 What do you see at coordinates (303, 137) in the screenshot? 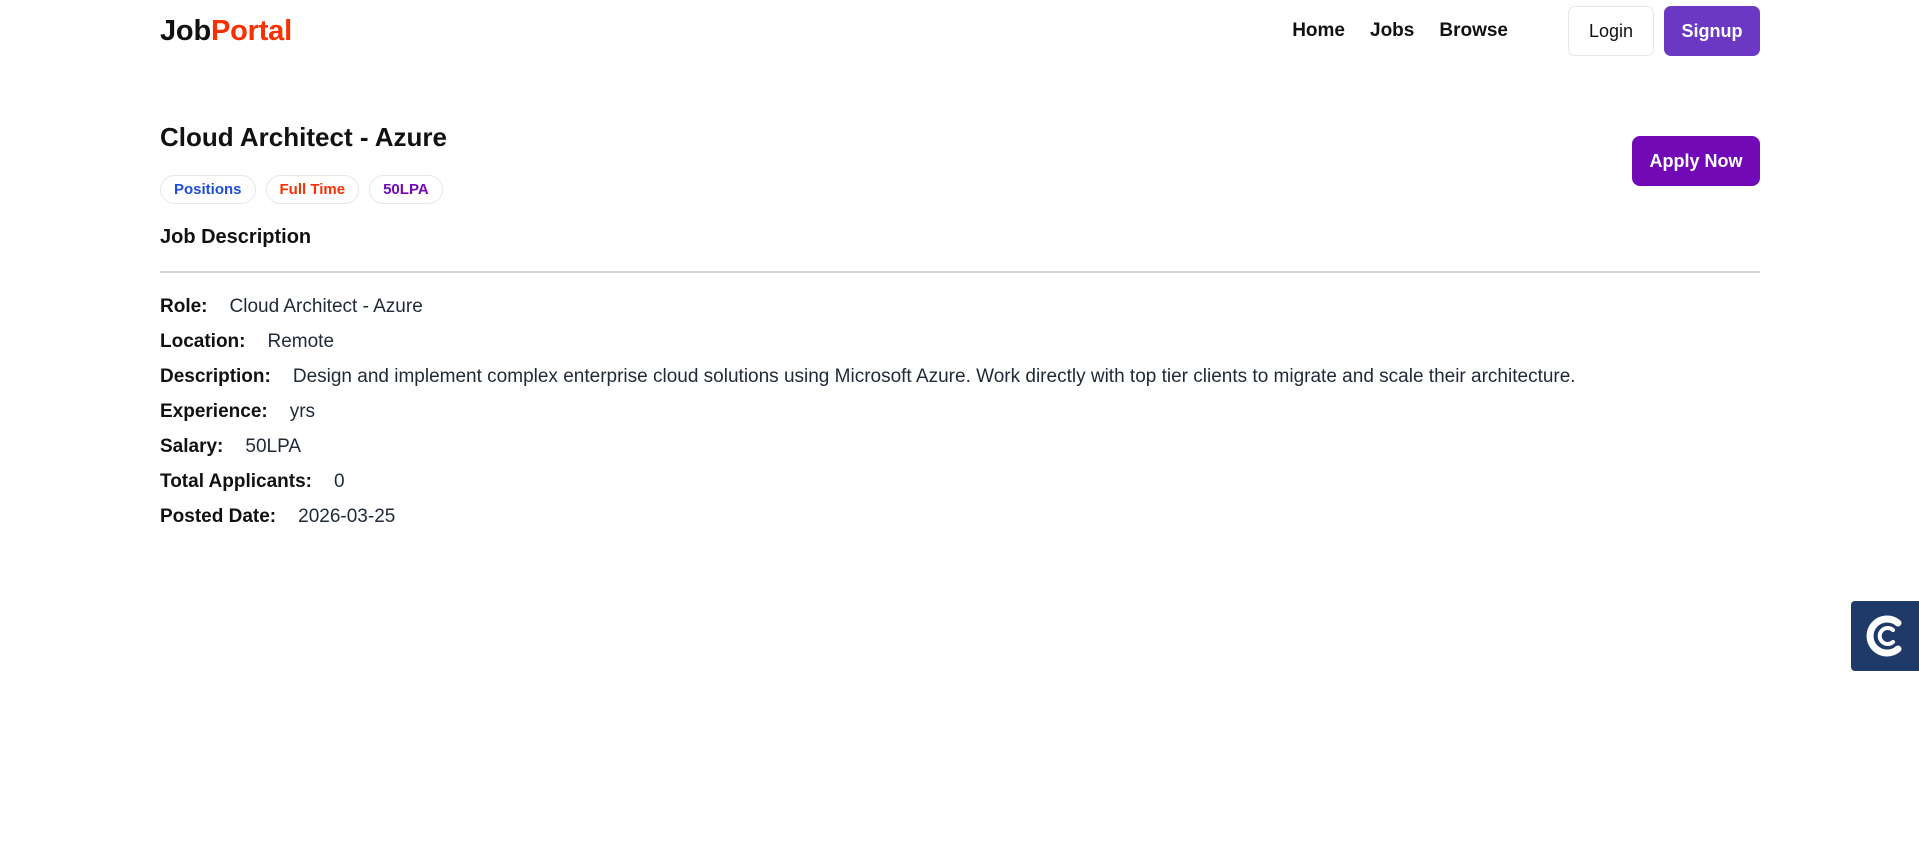
I see `job-title: Cloud Architect - Azure` at bounding box center [303, 137].